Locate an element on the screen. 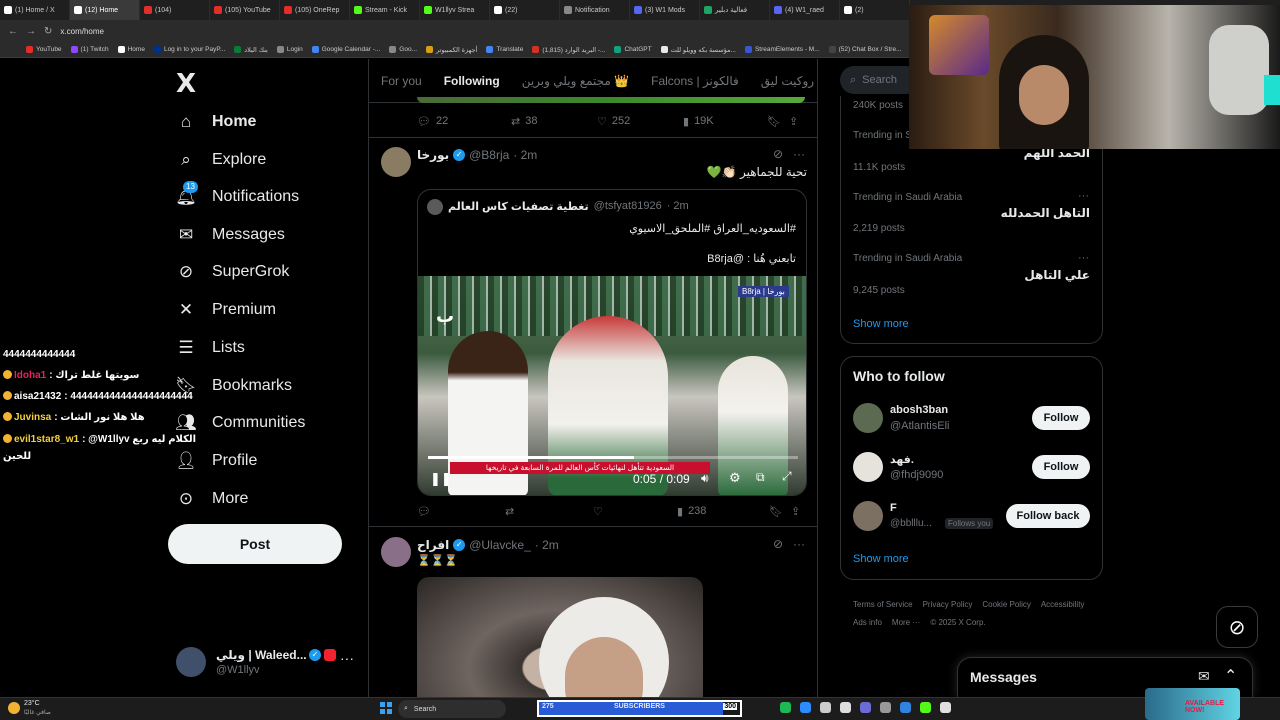 This screenshot has width=1280, height=720. browser-tab: Stream - Kick is located at coordinates (385, 10).